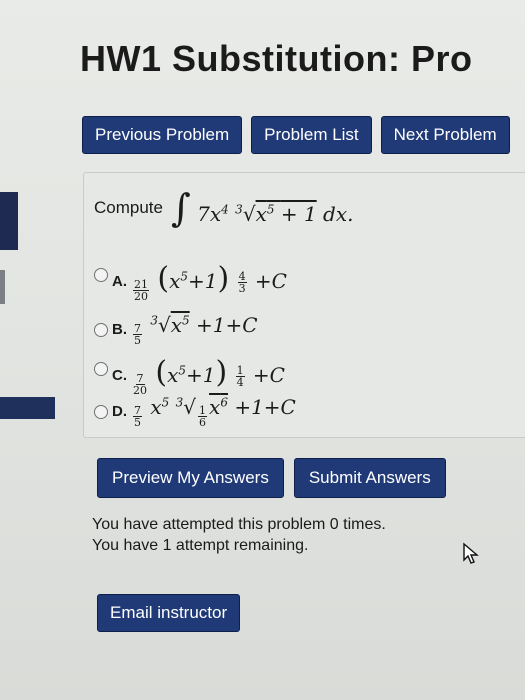 The image size is (525, 700). What do you see at coordinates (141, 290) in the screenshot?
I see `coefficient-fraction: 21 20` at bounding box center [141, 290].